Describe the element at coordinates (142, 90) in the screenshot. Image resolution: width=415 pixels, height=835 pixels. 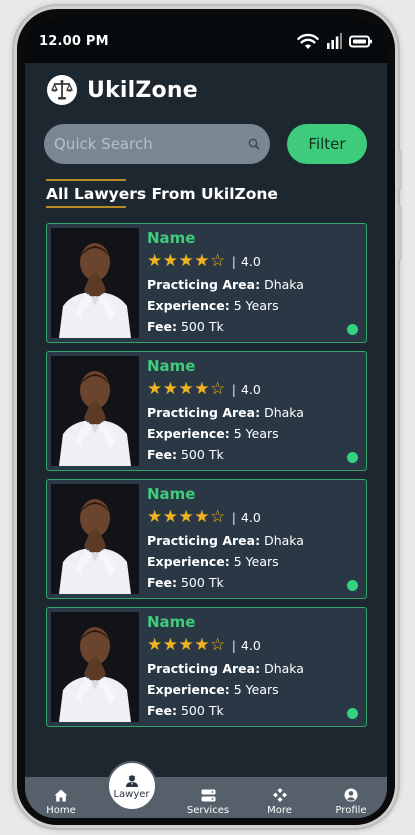
I see `app-title: UkilZone` at that location.